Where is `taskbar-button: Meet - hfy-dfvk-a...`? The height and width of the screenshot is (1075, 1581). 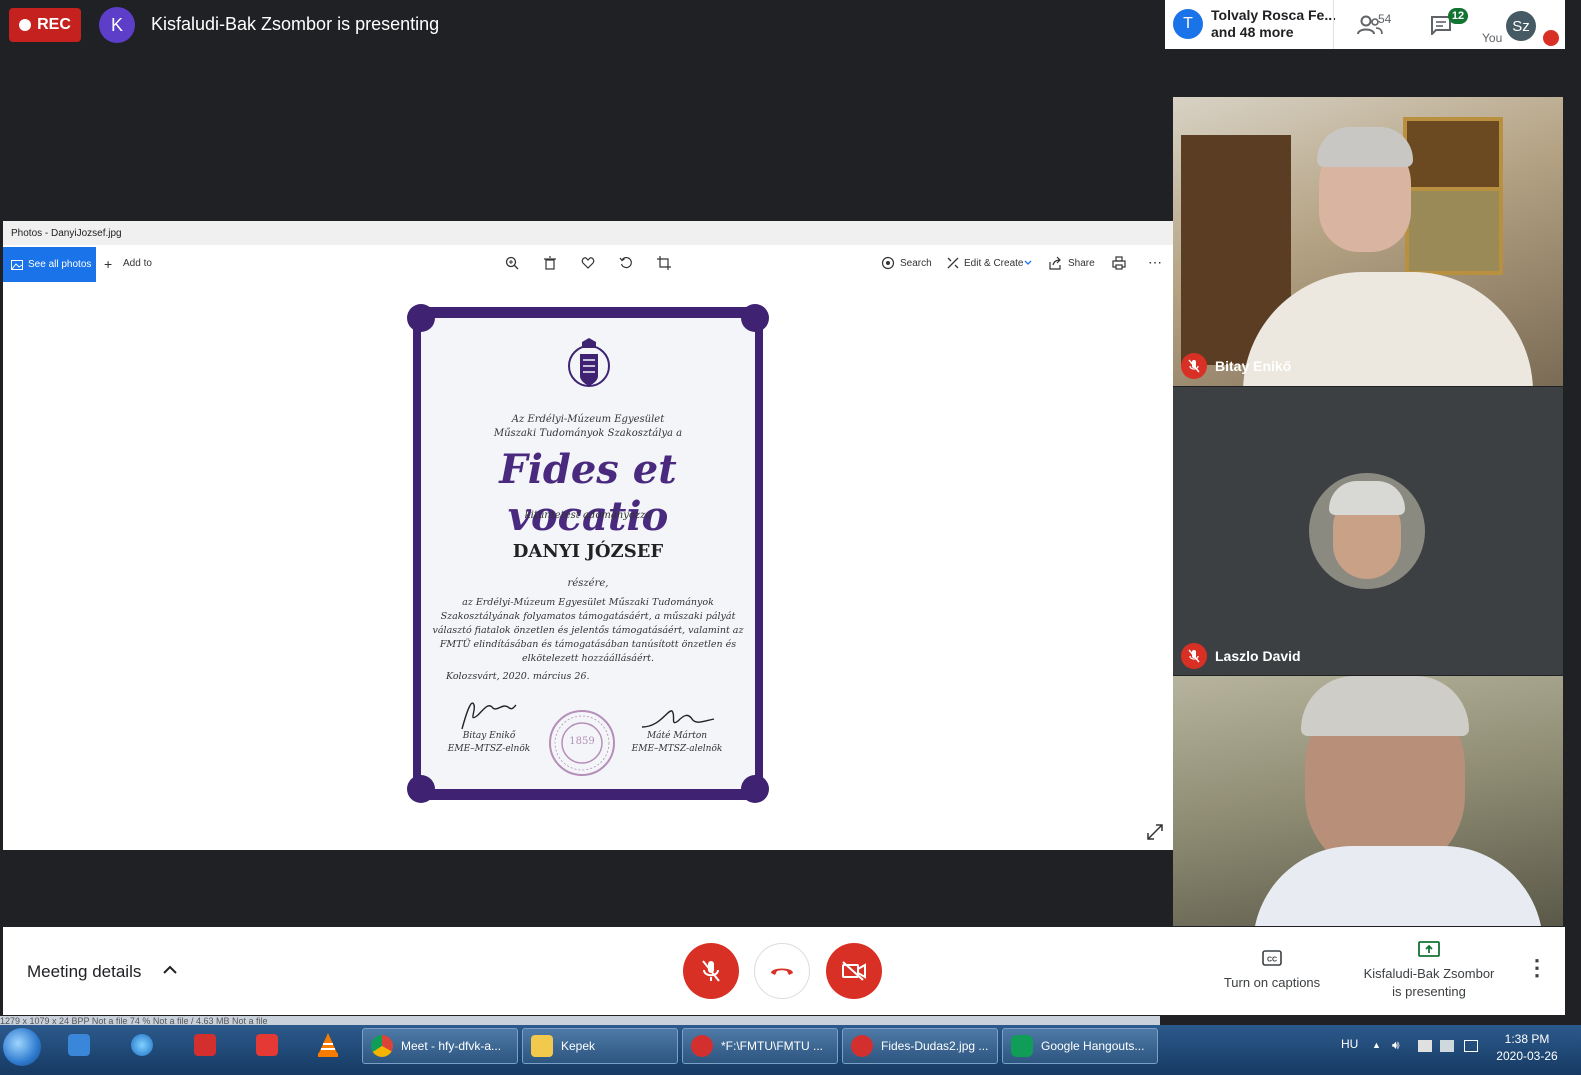 taskbar-button: Meet - hfy-dfvk-a... is located at coordinates (440, 1046).